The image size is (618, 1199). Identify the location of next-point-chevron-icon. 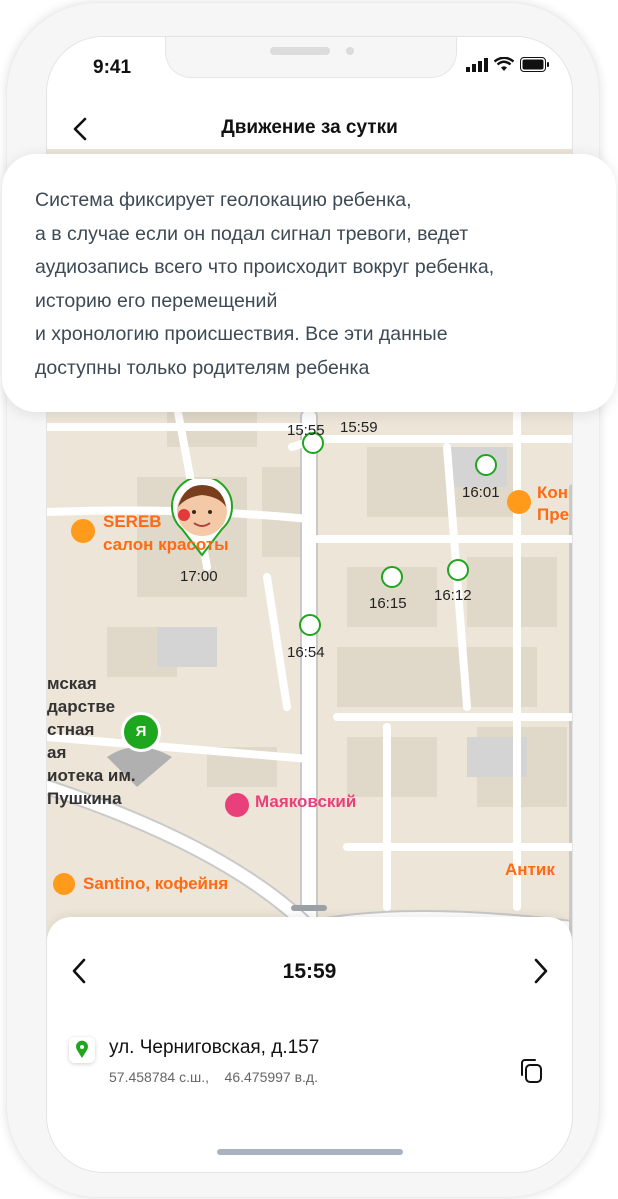
(541, 971).